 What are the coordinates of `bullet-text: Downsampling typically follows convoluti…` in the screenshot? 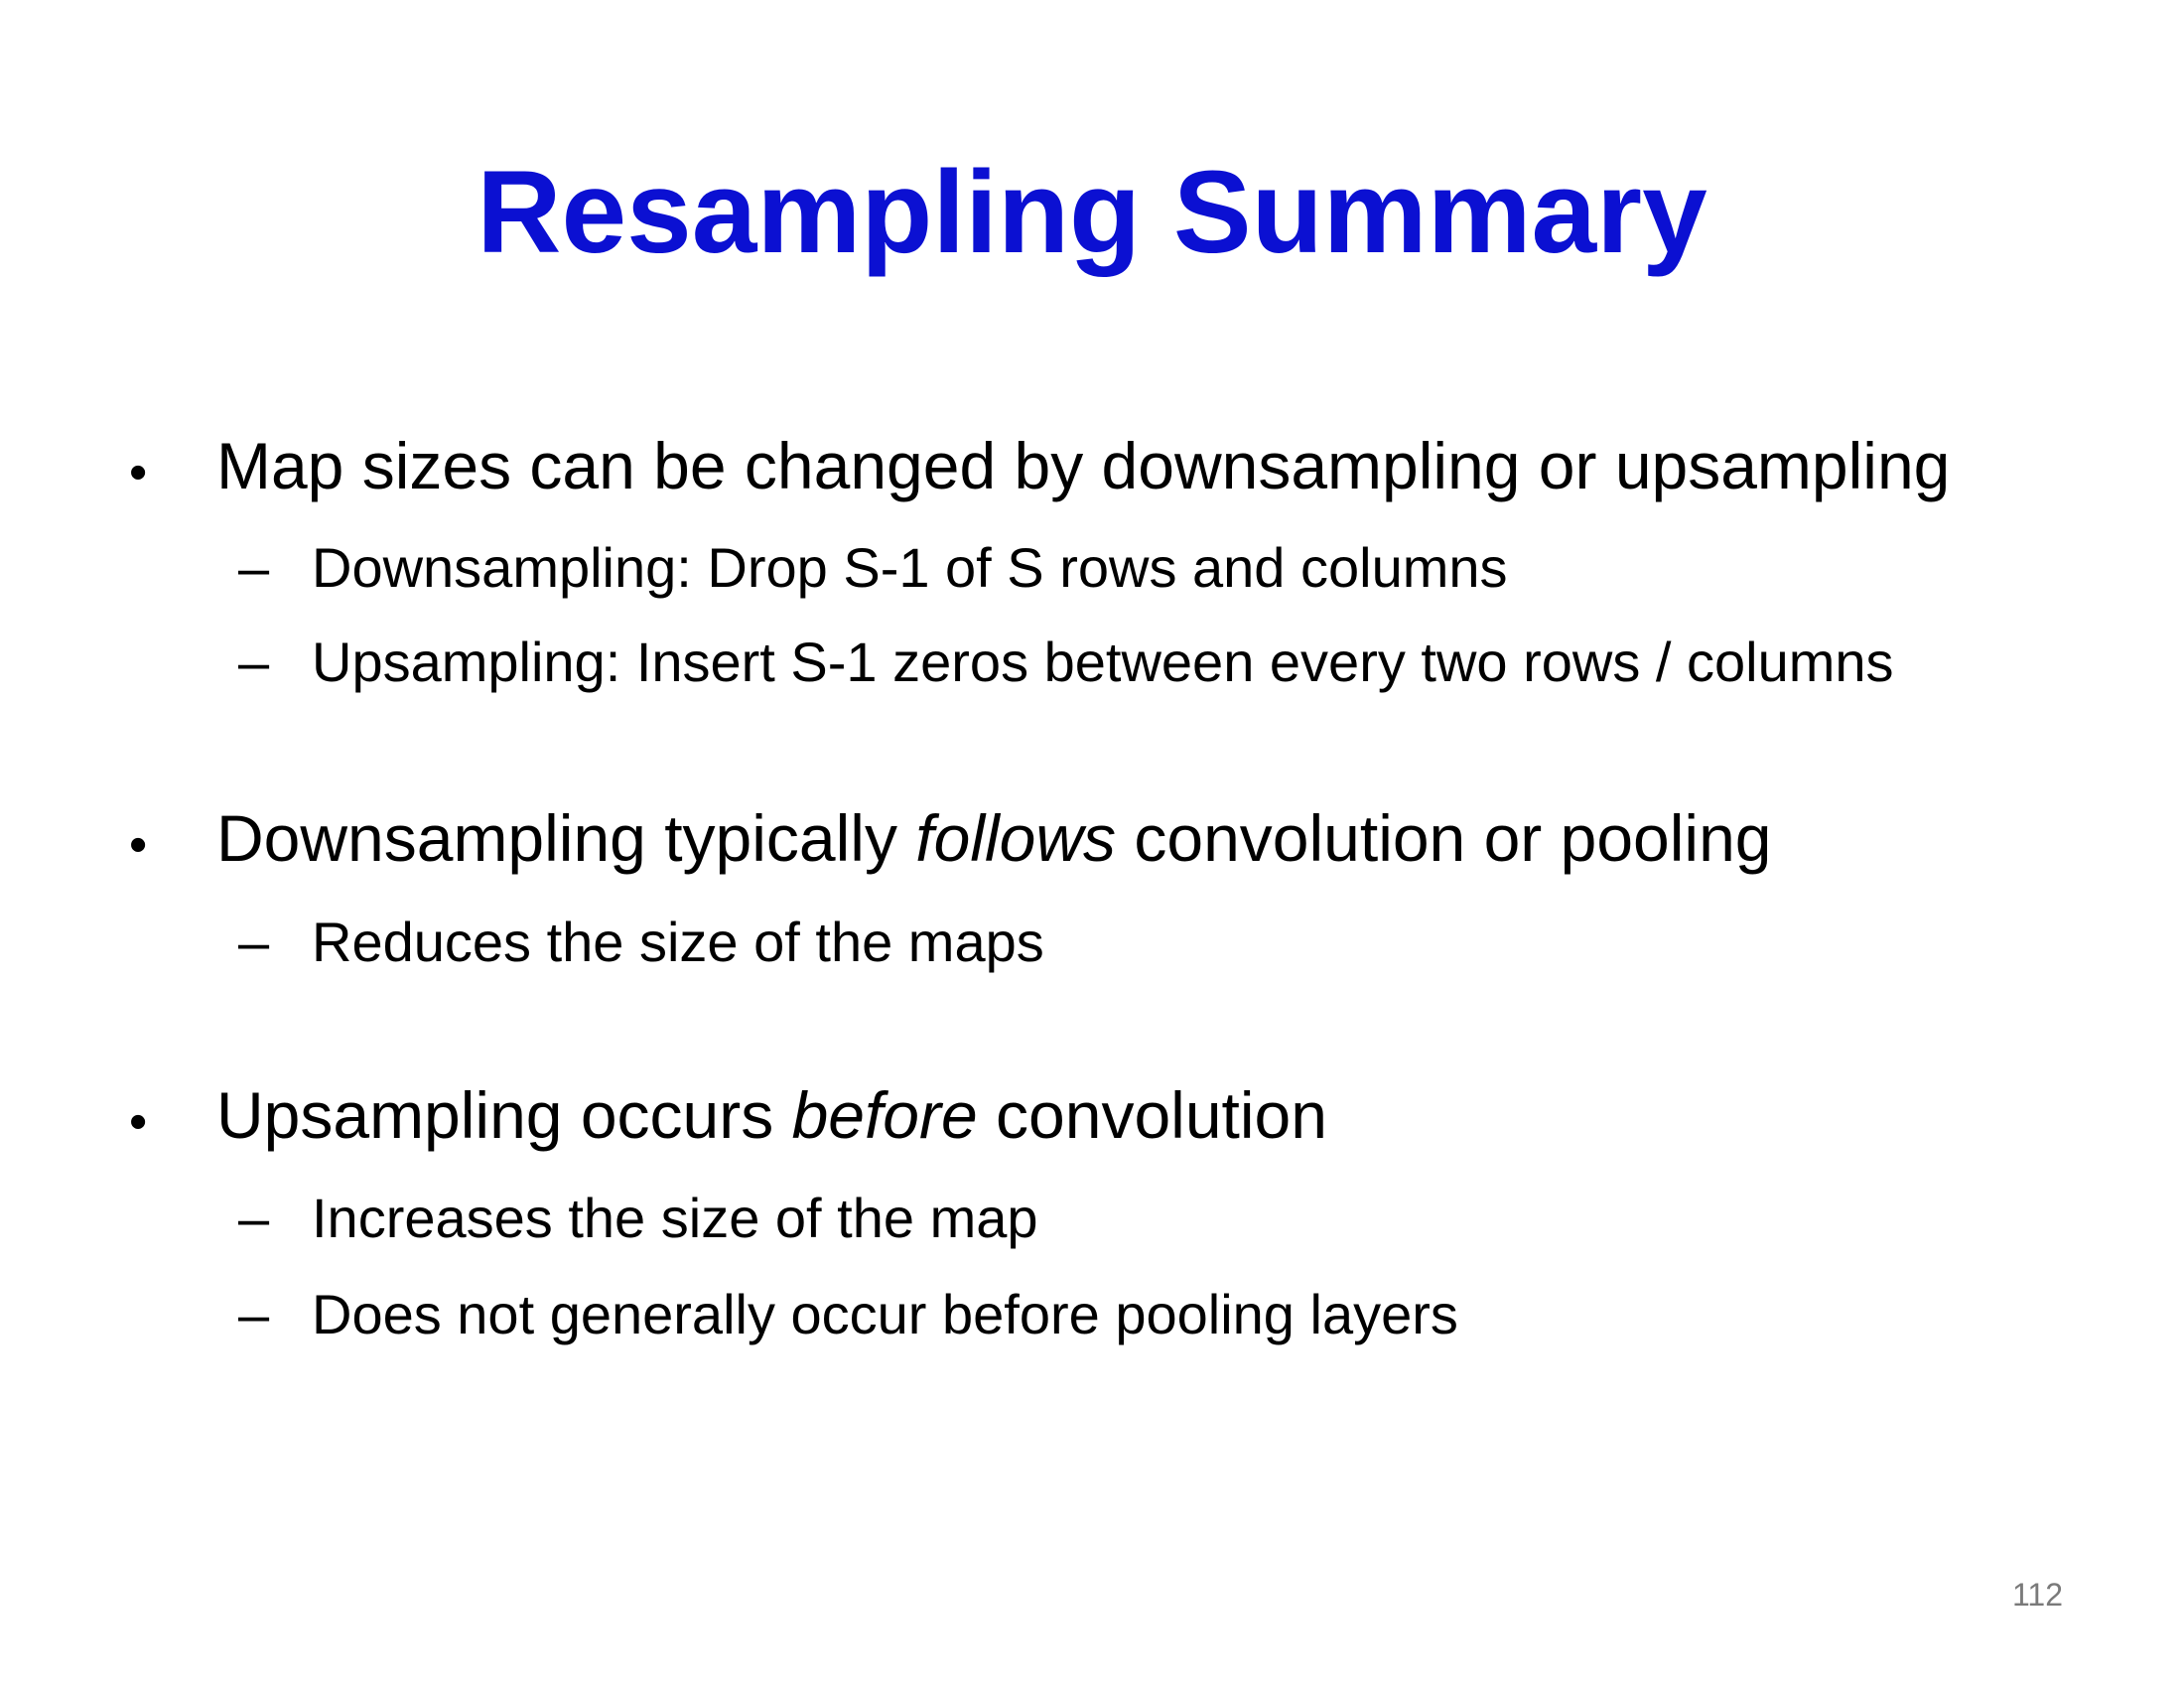 It's located at (994, 838).